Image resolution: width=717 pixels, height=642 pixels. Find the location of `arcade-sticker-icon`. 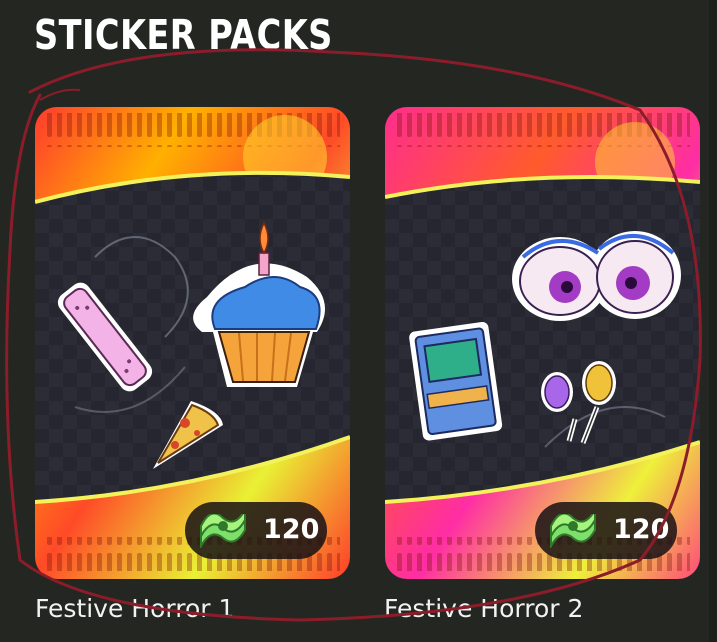

arcade-sticker-icon is located at coordinates (456, 381).